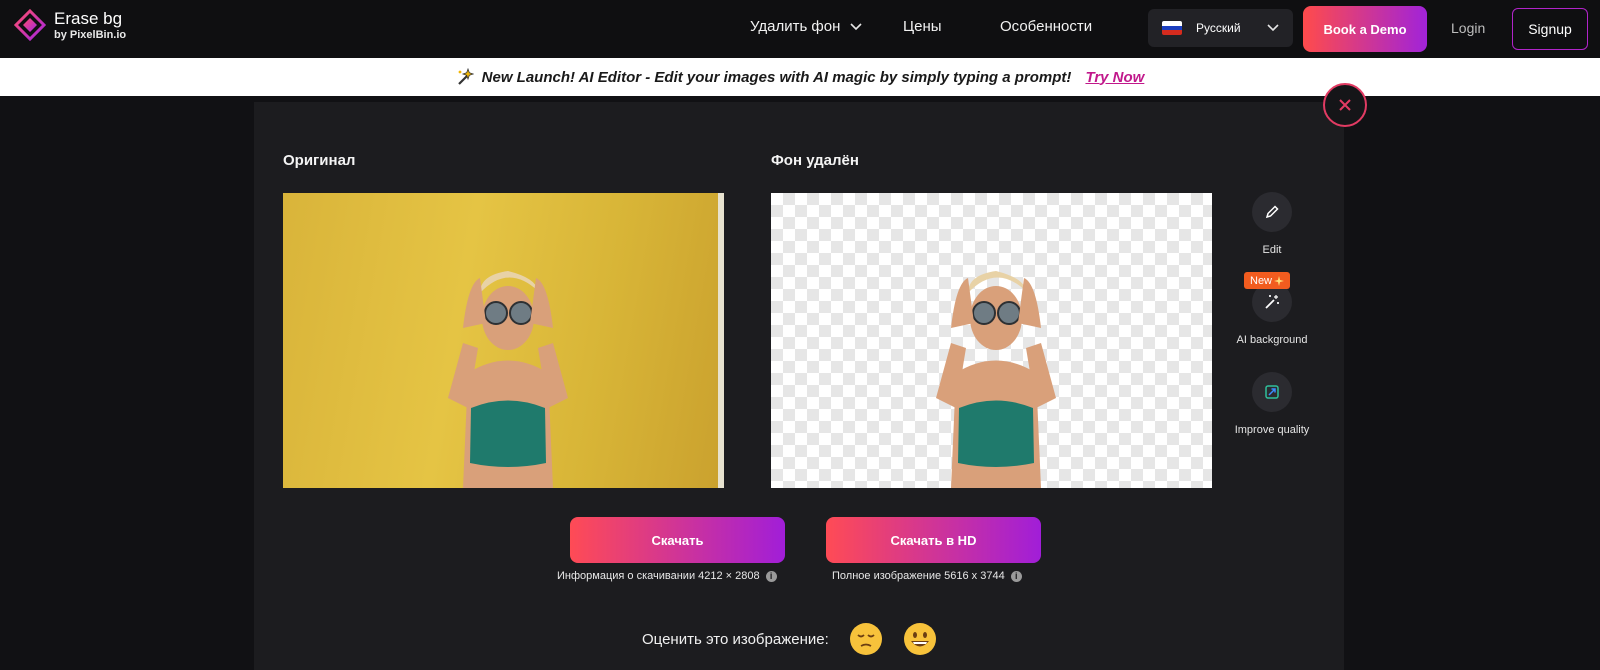 The height and width of the screenshot is (670, 1600). I want to click on nav-remove-background-menu: Удалить фон, so click(806, 26).